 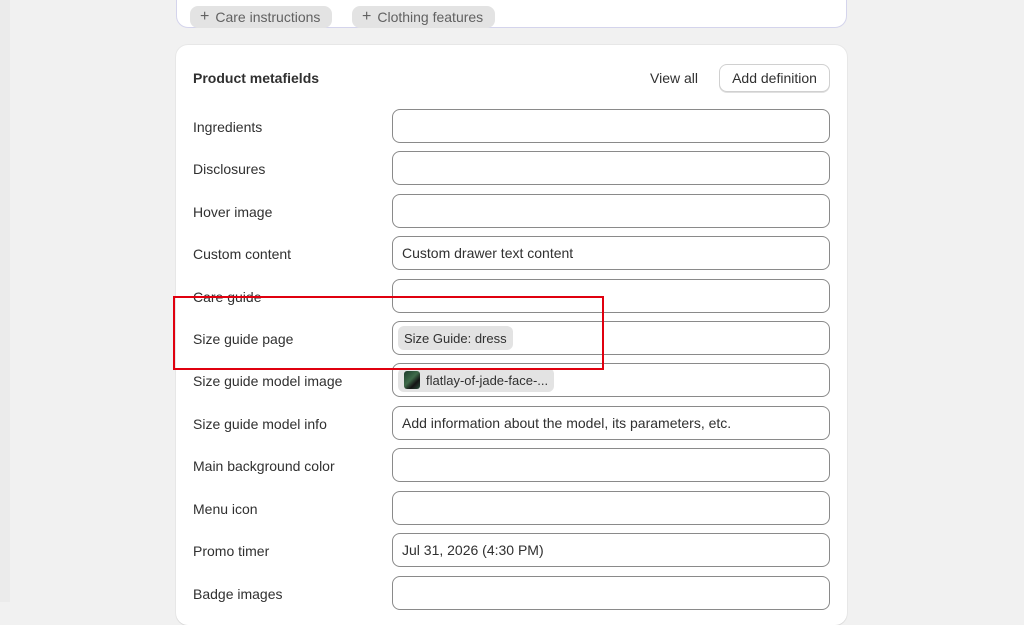 What do you see at coordinates (242, 254) in the screenshot?
I see `label-custom-content: Custom content` at bounding box center [242, 254].